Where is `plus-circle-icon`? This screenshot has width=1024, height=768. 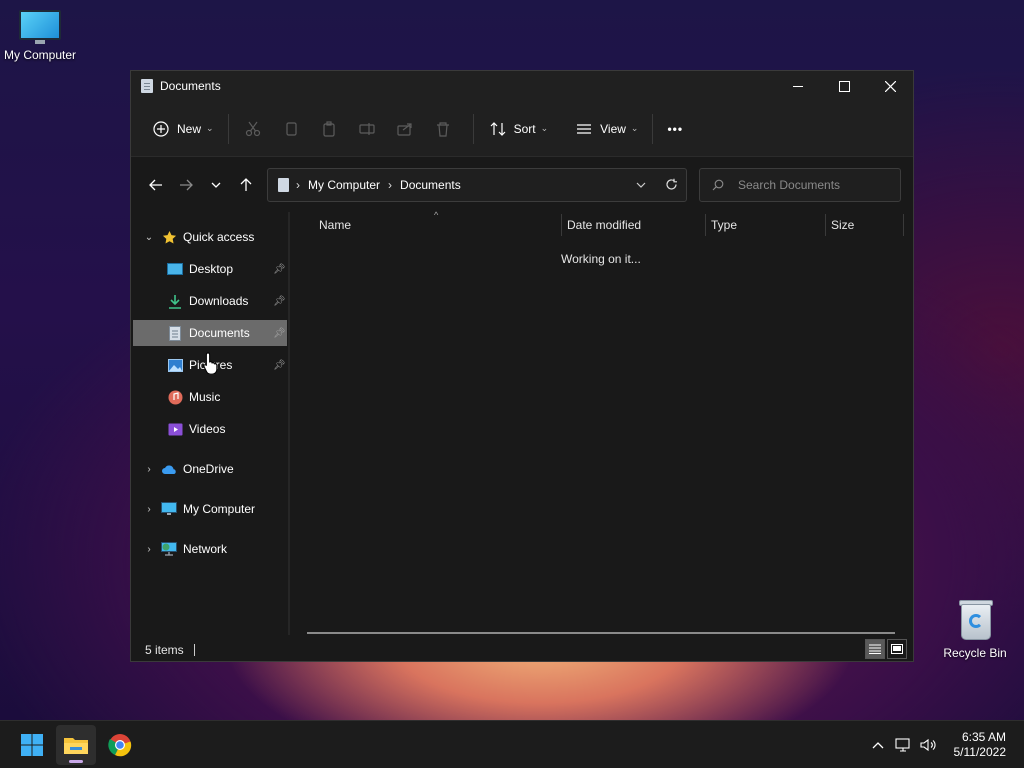
plus-circle-icon is located at coordinates (161, 129).